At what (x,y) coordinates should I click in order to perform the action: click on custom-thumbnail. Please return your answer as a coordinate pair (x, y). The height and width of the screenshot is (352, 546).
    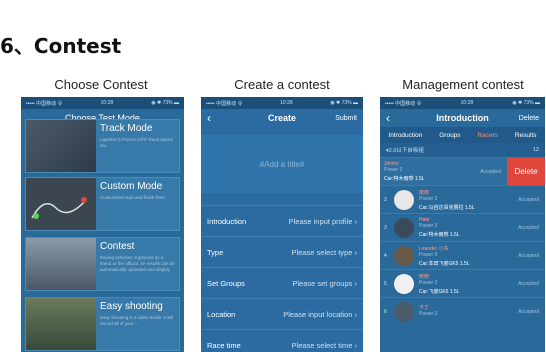
    Looking at the image, I should click on (61, 204).